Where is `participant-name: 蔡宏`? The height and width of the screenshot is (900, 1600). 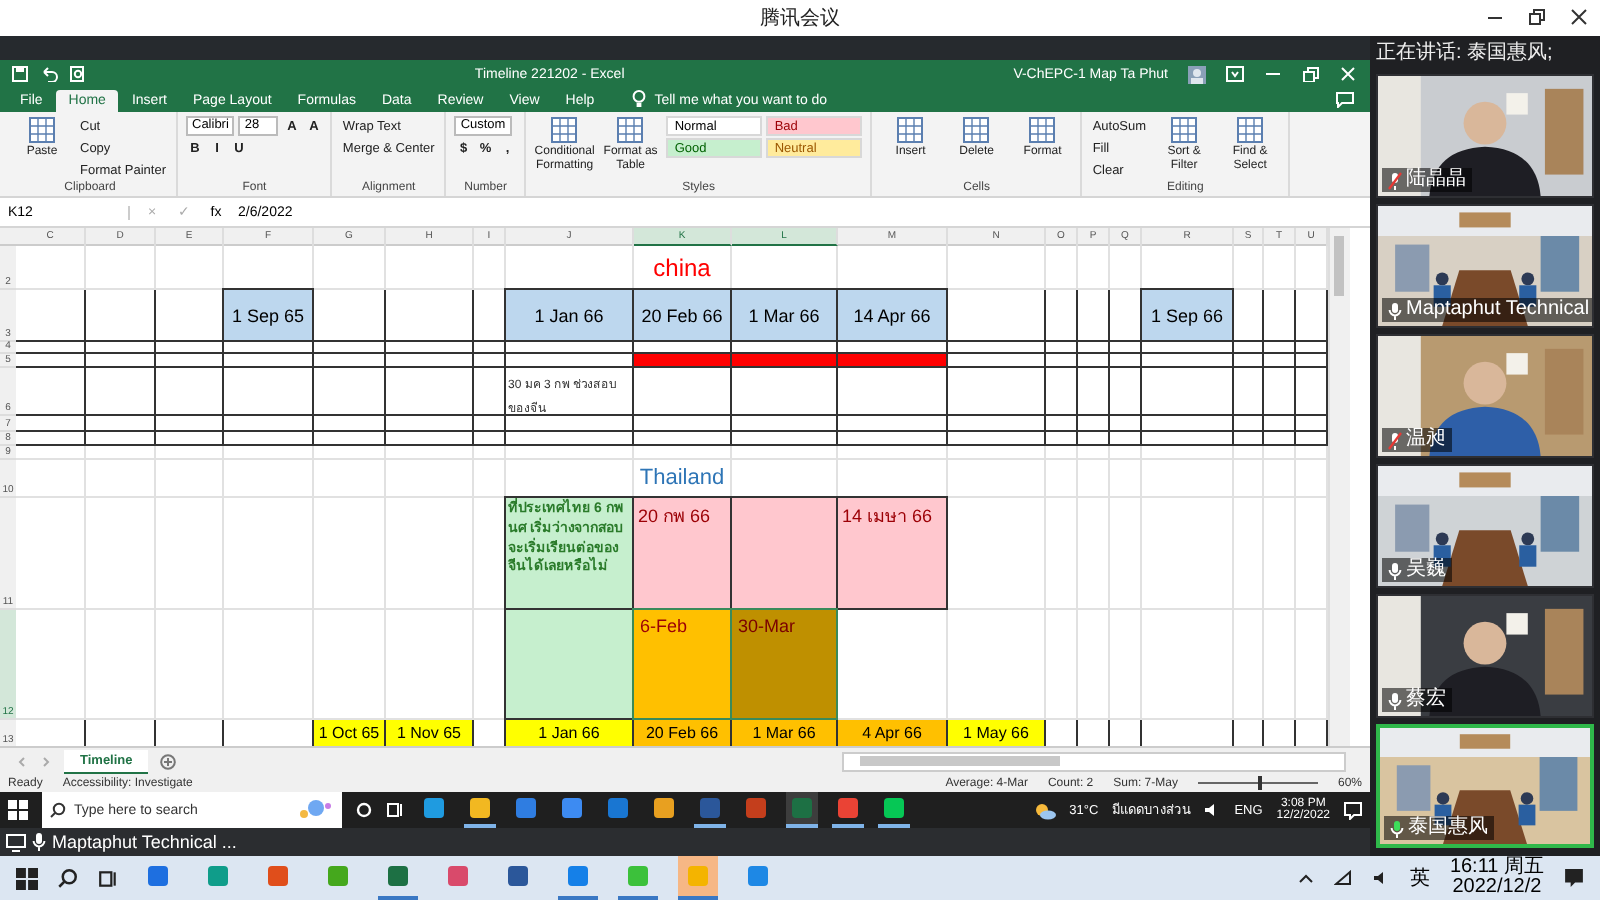
participant-name: 蔡宏 is located at coordinates (1426, 700).